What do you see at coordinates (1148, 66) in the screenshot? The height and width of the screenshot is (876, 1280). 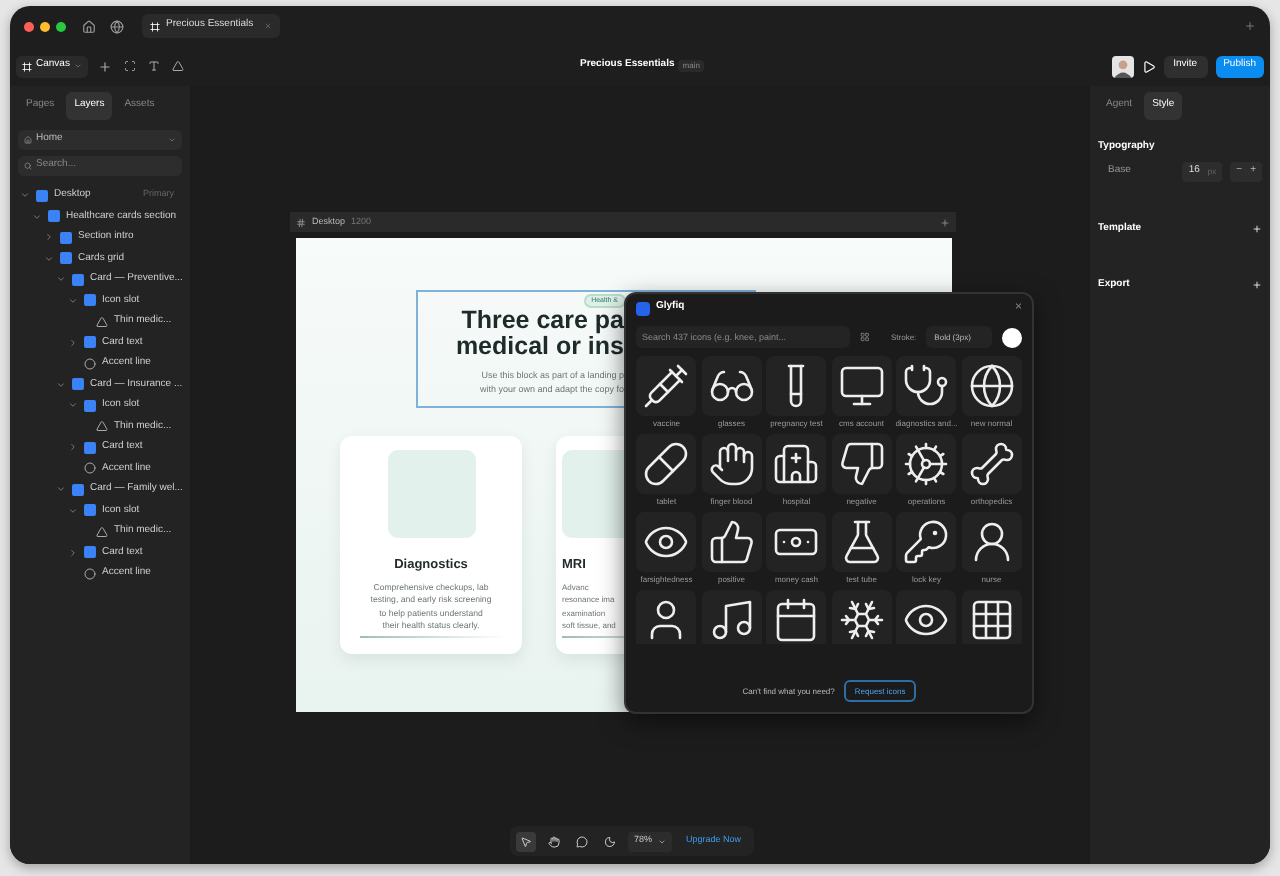 I see `preview-icon` at bounding box center [1148, 66].